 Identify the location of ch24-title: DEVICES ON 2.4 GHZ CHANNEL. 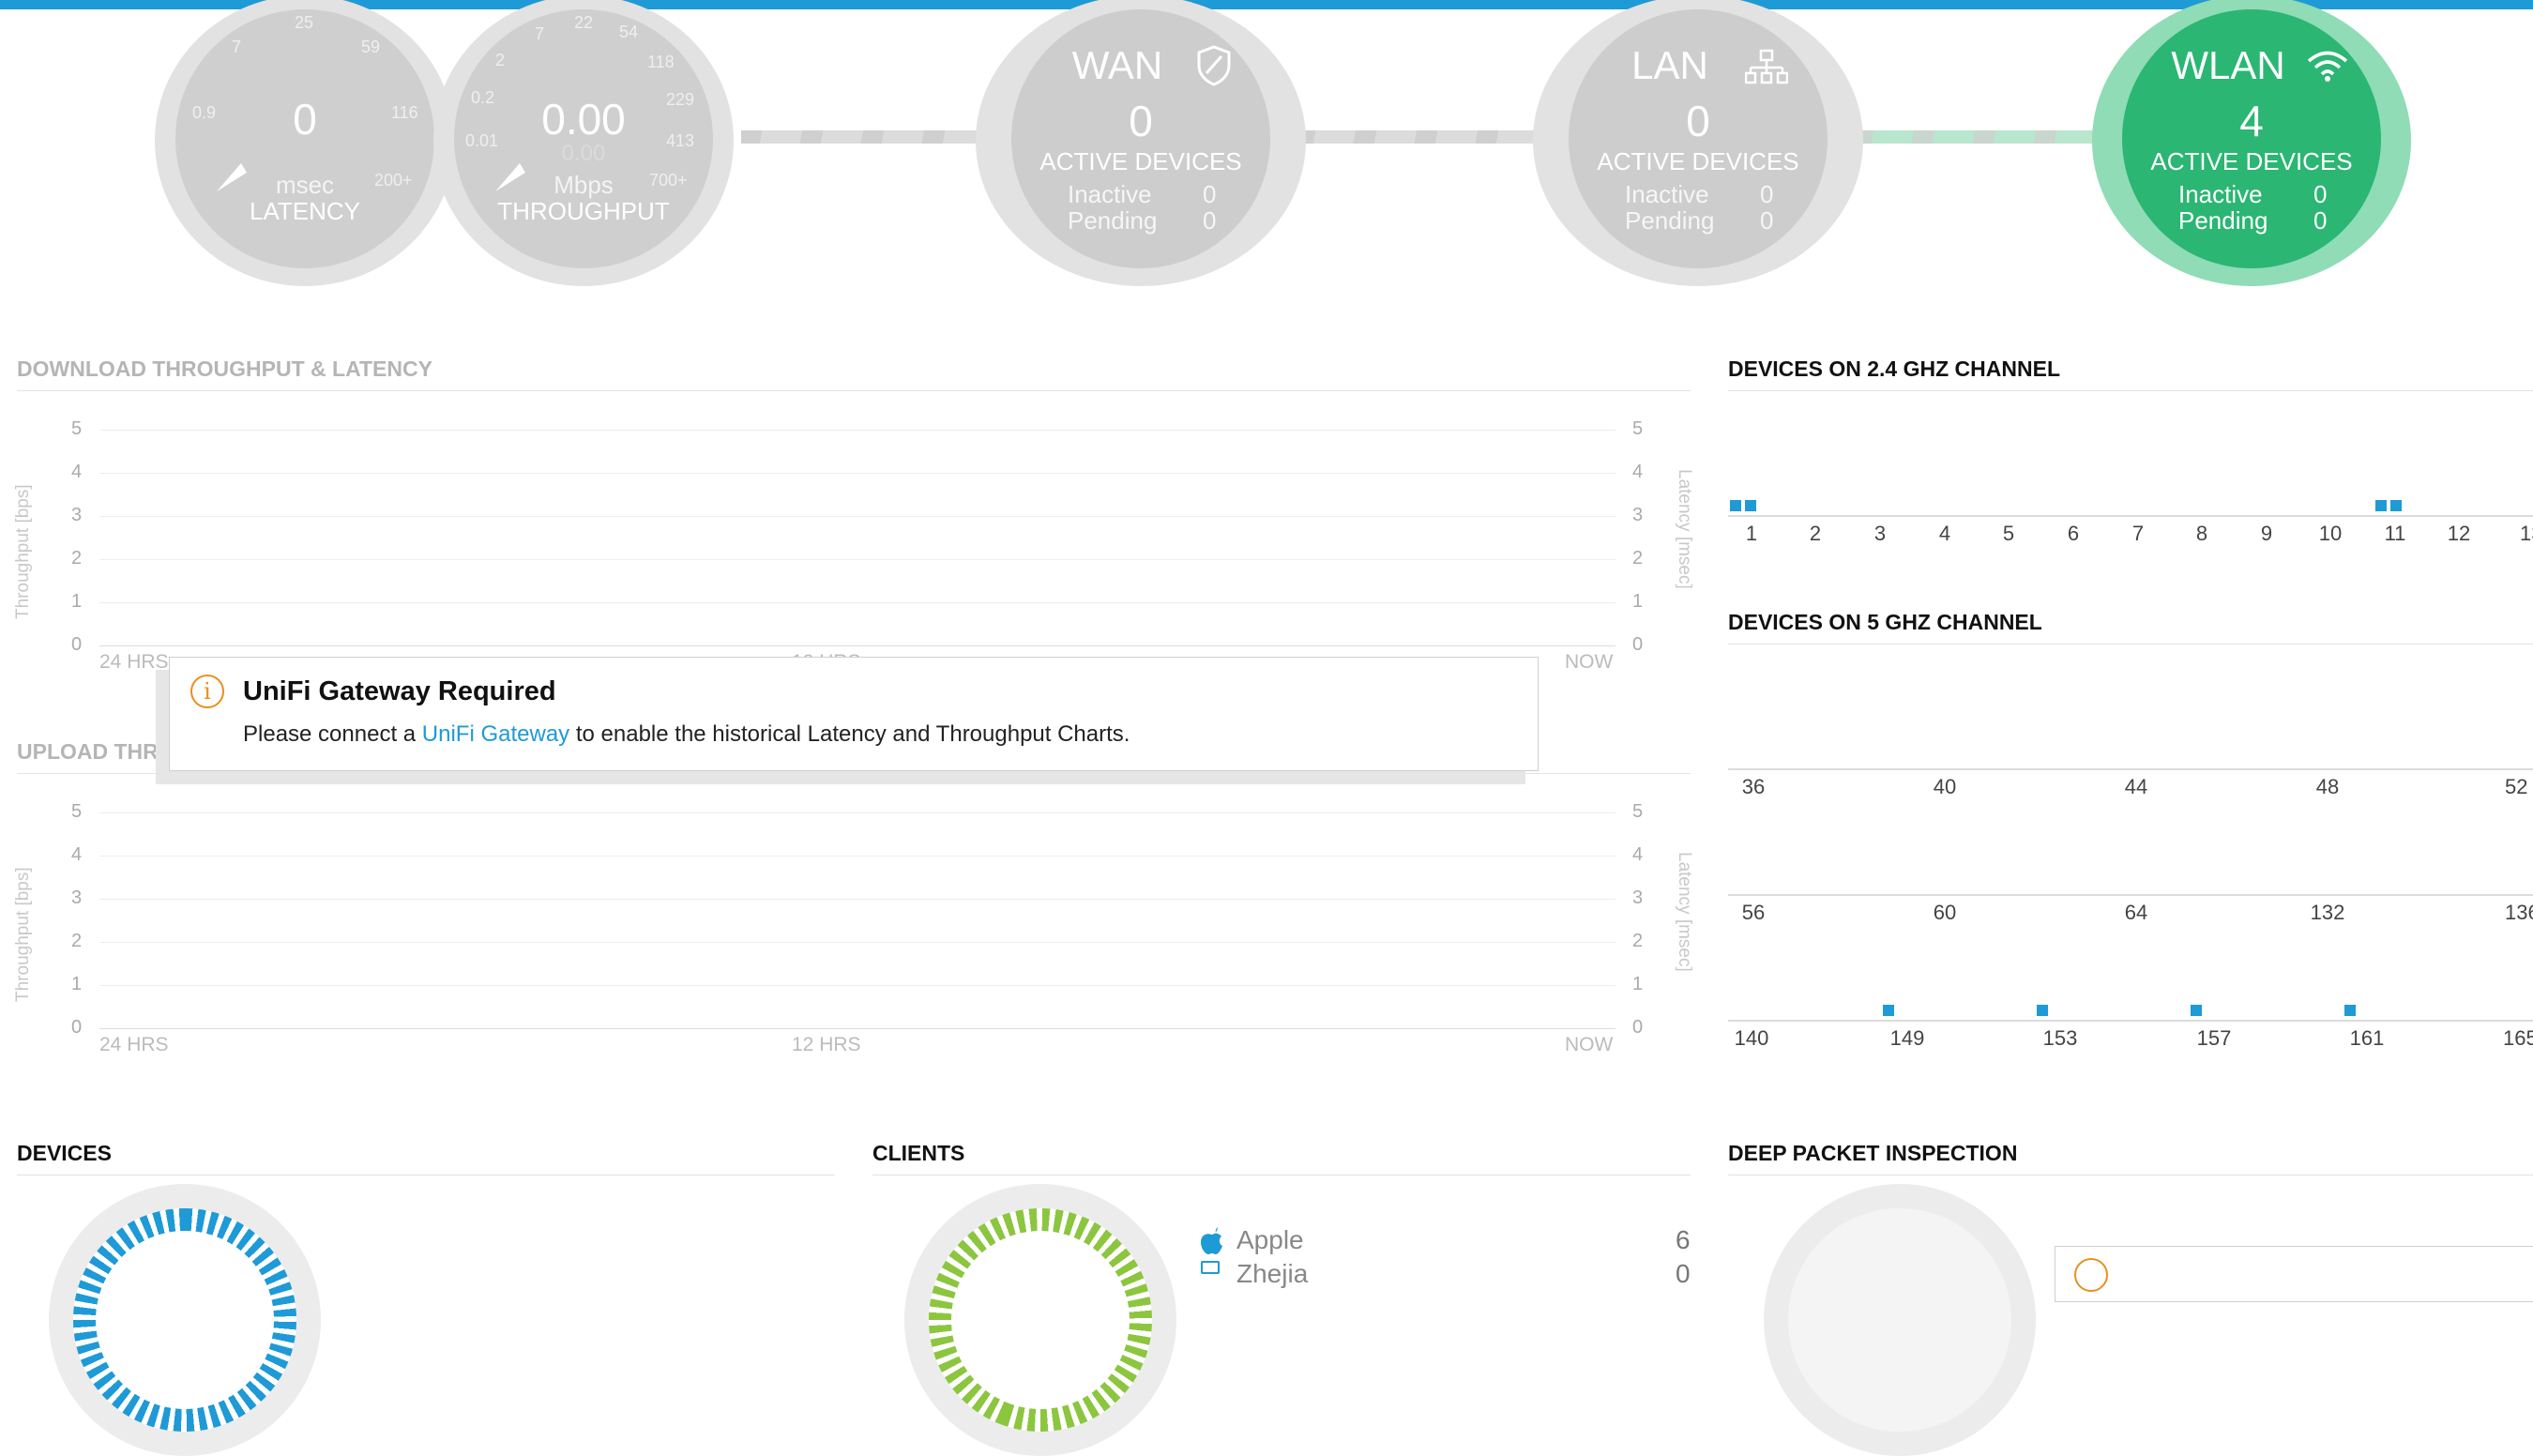
(1894, 368).